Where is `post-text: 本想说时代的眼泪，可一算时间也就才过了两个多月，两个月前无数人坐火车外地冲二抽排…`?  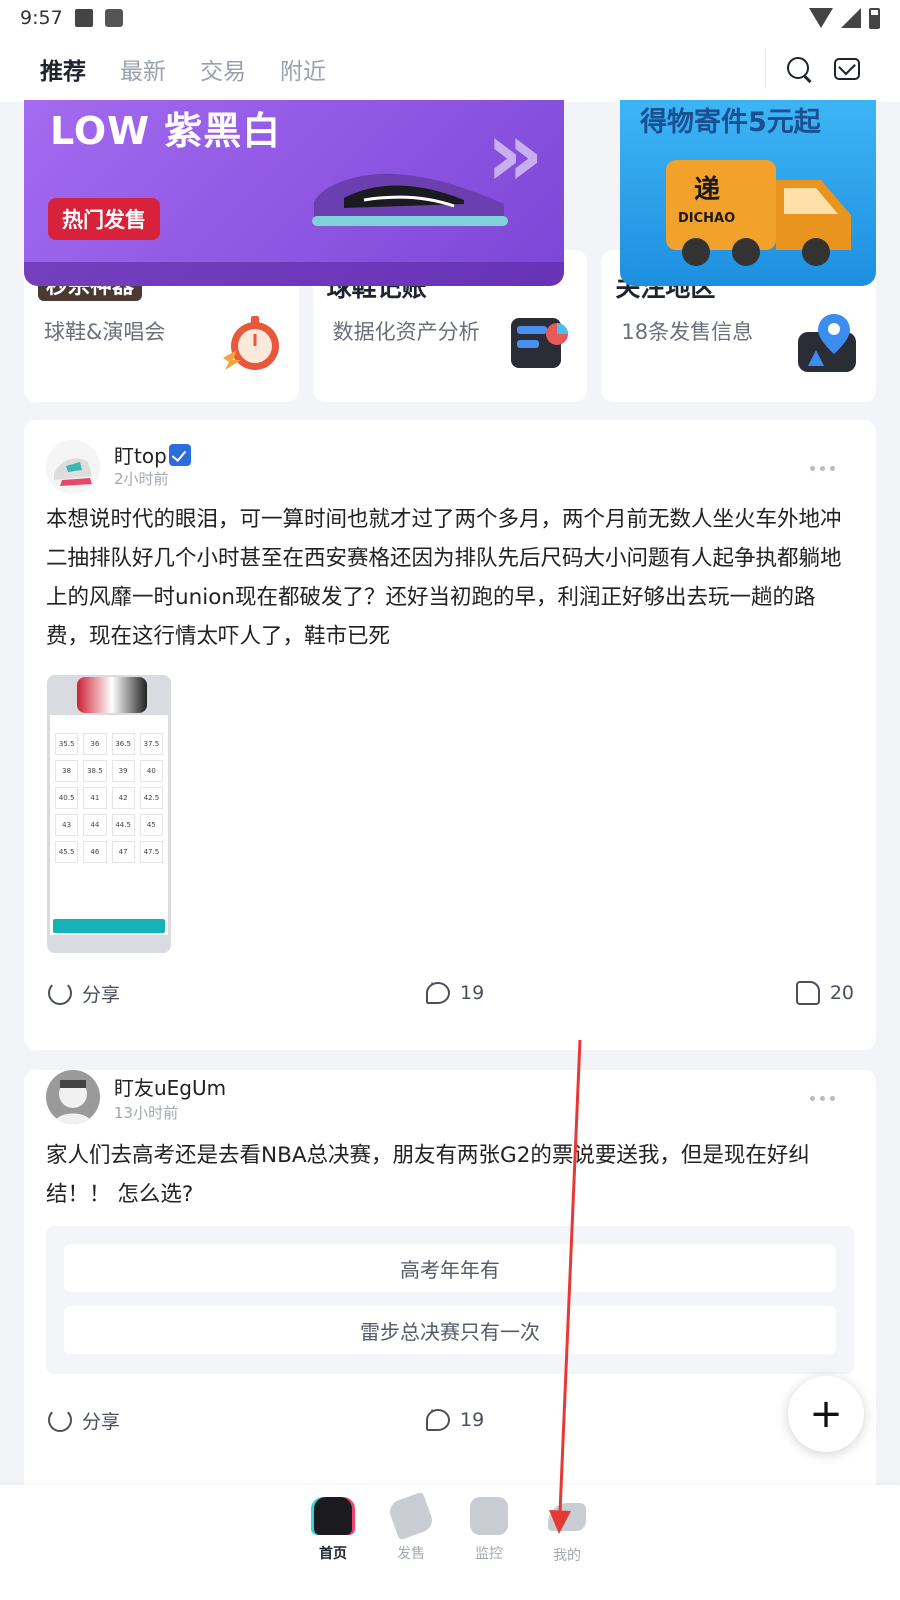 post-text: 本想说时代的眼泪，可一算时间也就才过了两个多月，两个月前无数人坐火车外地冲二抽排… is located at coordinates (444, 578).